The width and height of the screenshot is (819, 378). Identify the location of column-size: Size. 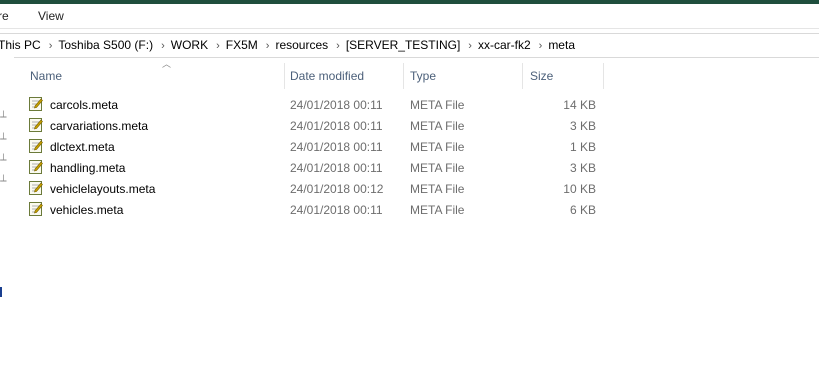
(541, 76).